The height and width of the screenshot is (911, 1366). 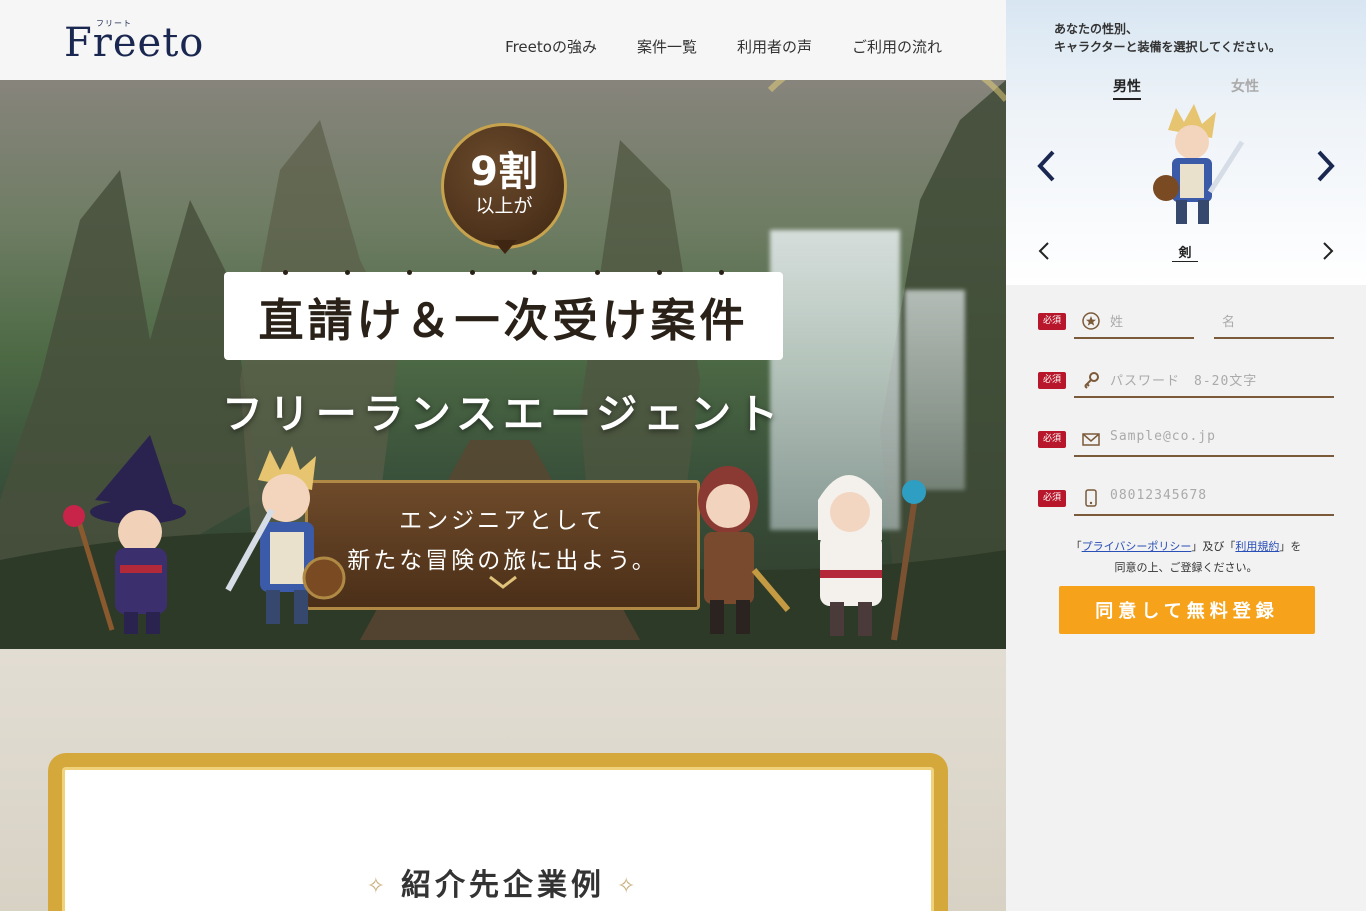 I want to click on headline: 直請け＆一次受け案件, so click(x=503, y=320).